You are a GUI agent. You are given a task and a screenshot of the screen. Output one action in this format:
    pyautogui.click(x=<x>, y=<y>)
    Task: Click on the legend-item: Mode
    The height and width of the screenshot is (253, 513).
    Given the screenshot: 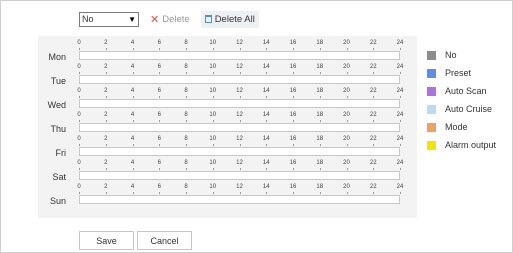 What is the action you would take?
    pyautogui.click(x=461, y=127)
    